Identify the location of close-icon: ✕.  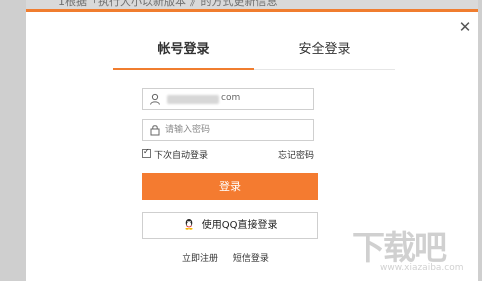
(465, 27).